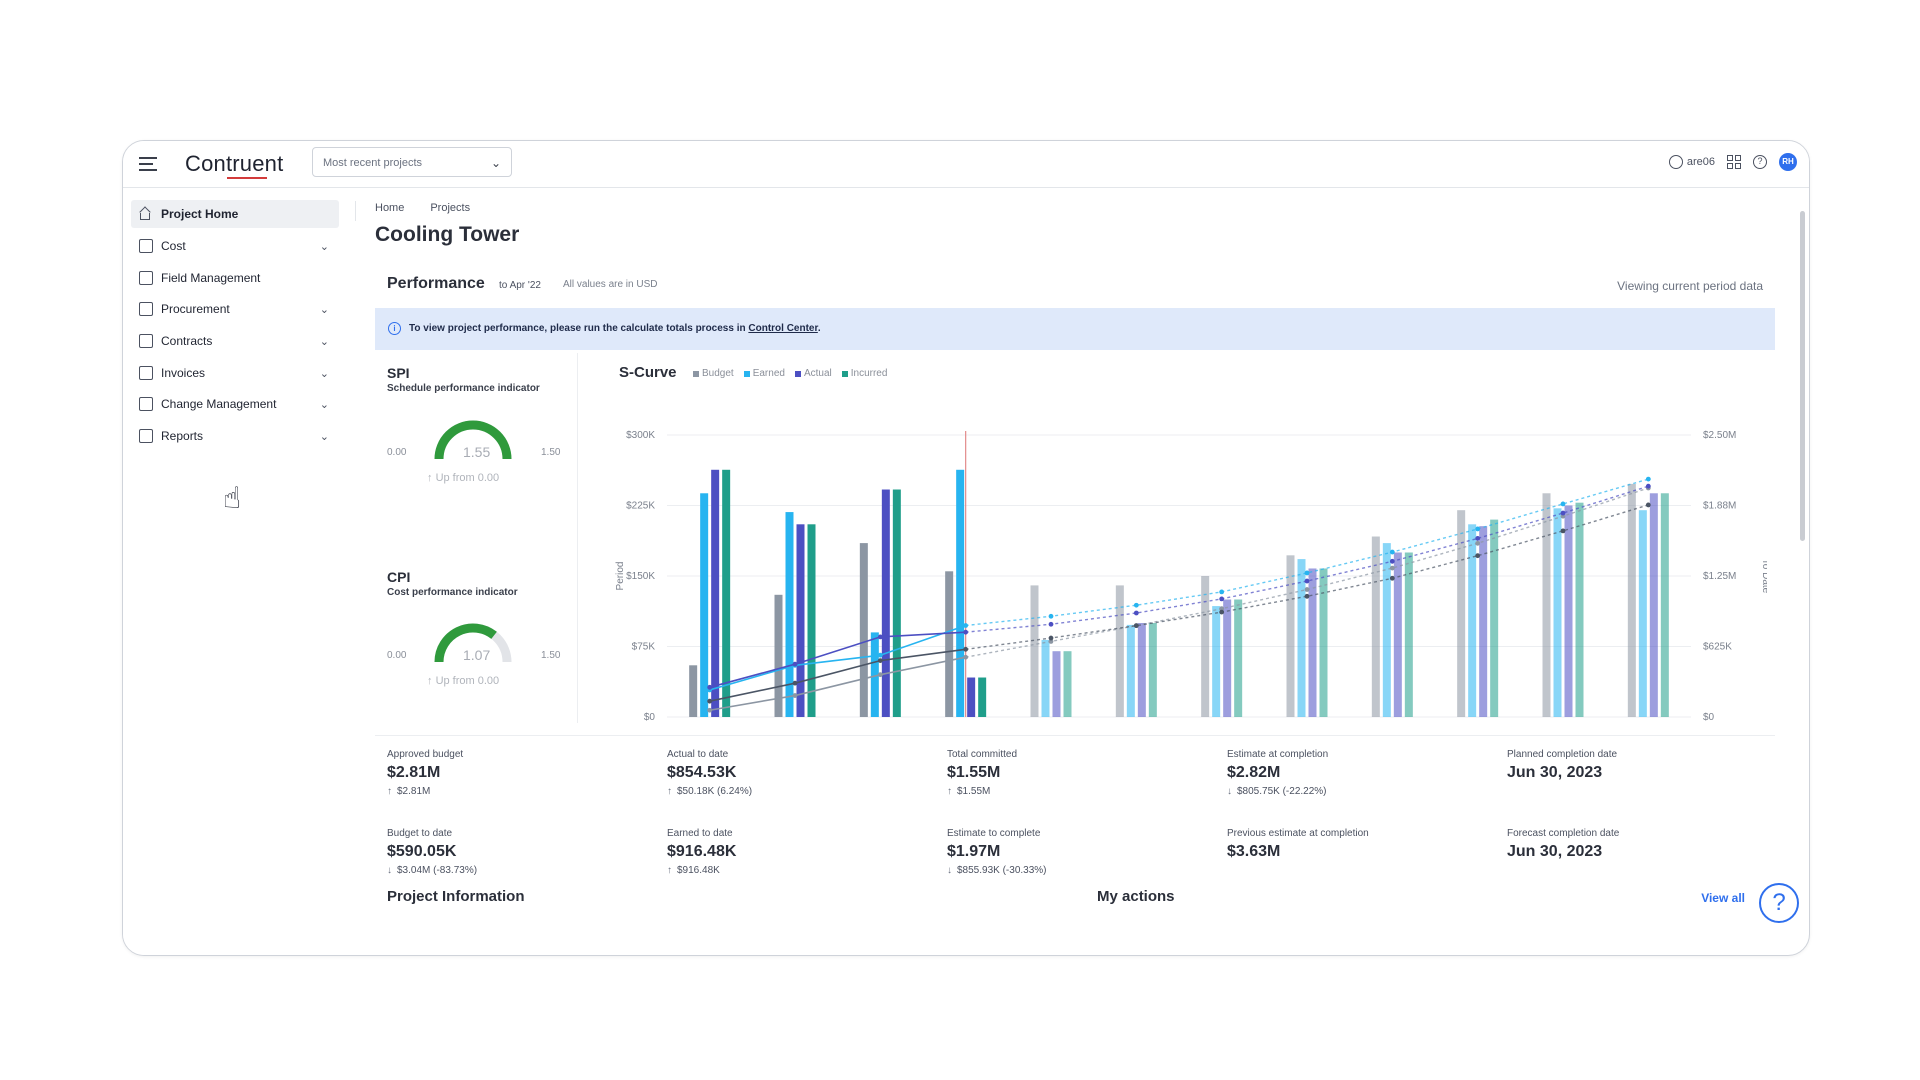 This screenshot has height=1080, width=1920. What do you see at coordinates (235, 373) in the screenshot?
I see `sidebar-item-invoices: Invoices ⌄` at bounding box center [235, 373].